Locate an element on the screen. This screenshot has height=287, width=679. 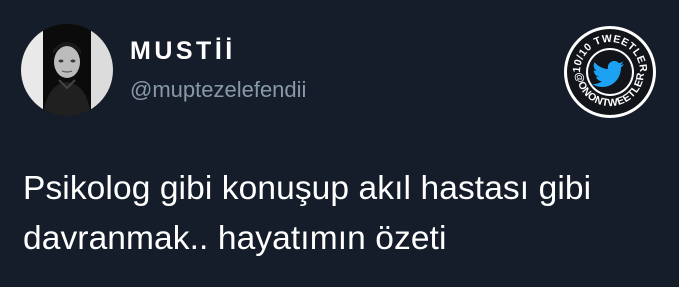
watermark-badge: 10/10 TWEETLER @ONONTWEETLER is located at coordinates (610, 72).